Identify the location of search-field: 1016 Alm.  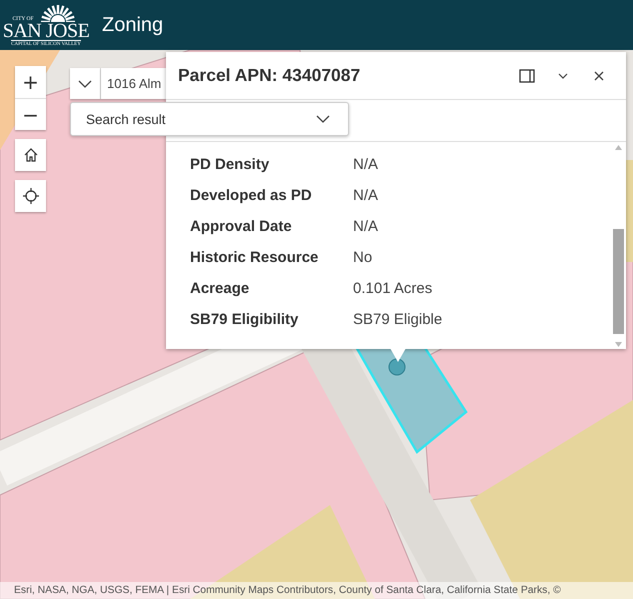
(133, 83).